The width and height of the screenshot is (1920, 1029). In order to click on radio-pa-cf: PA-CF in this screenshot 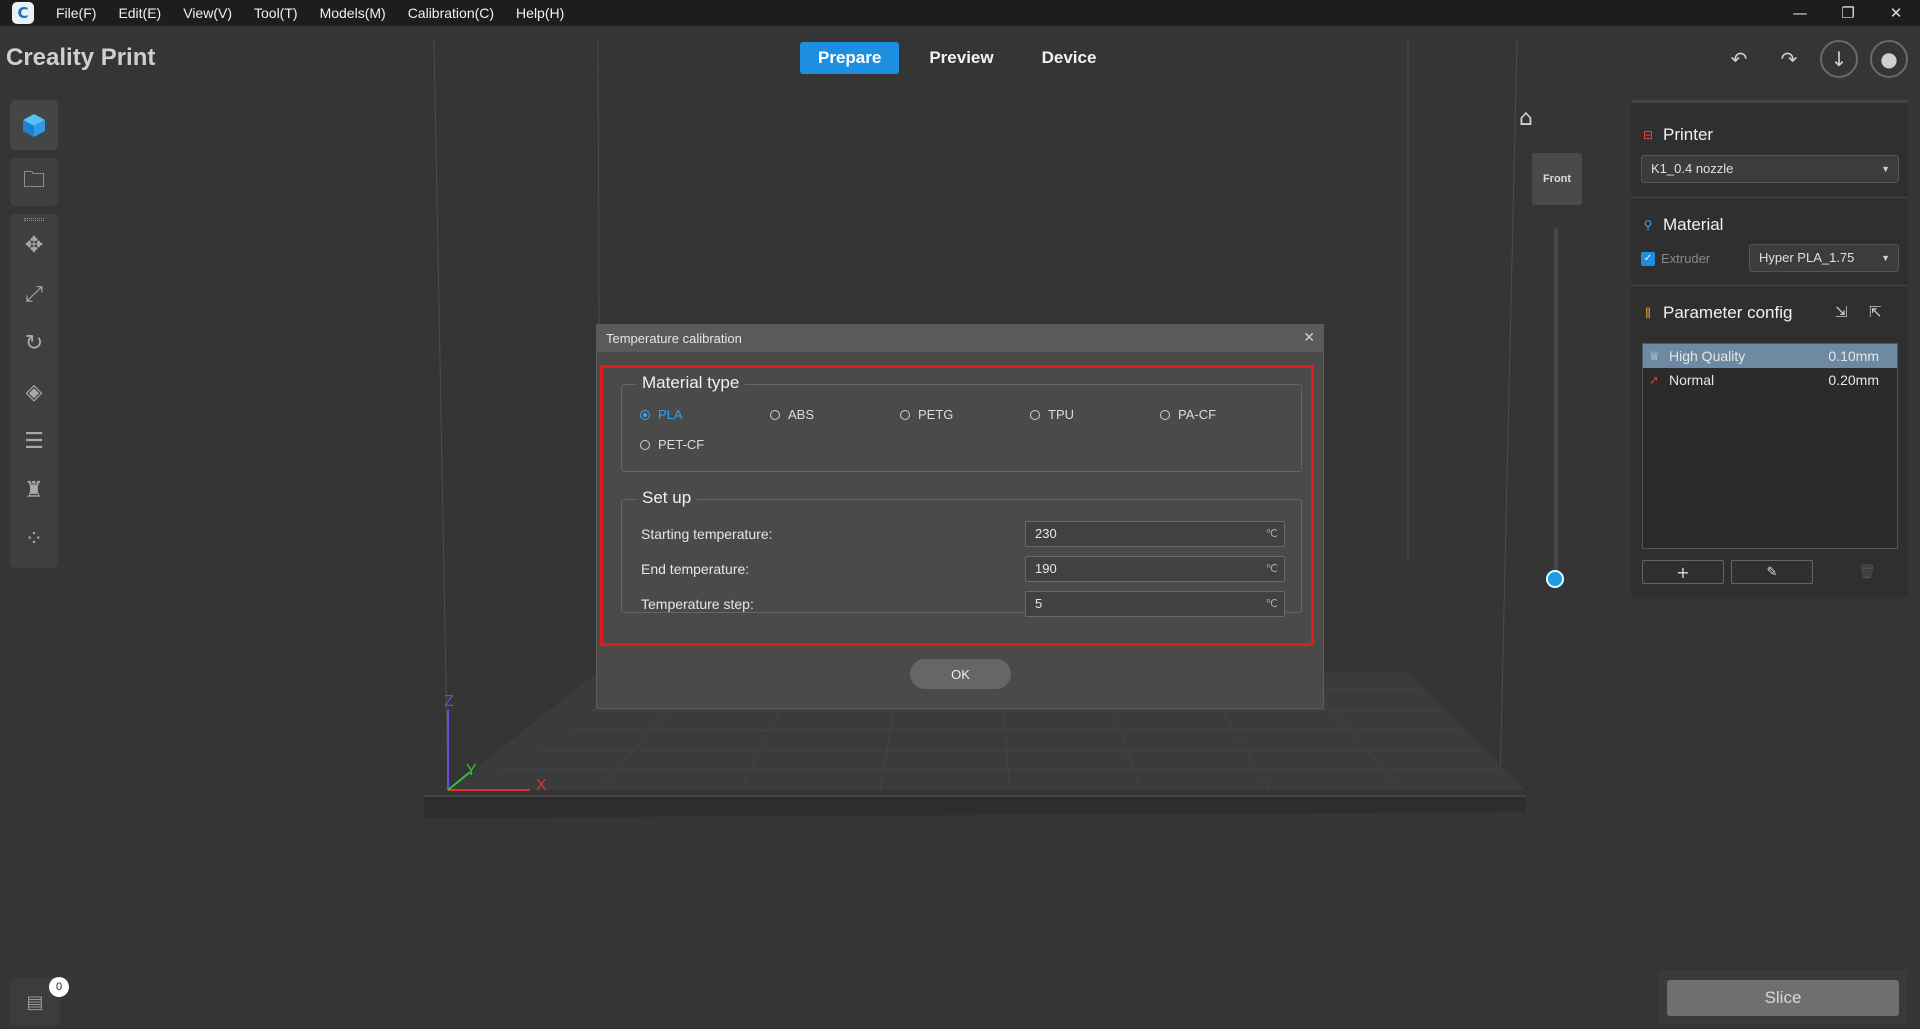, I will do `click(1188, 414)`.